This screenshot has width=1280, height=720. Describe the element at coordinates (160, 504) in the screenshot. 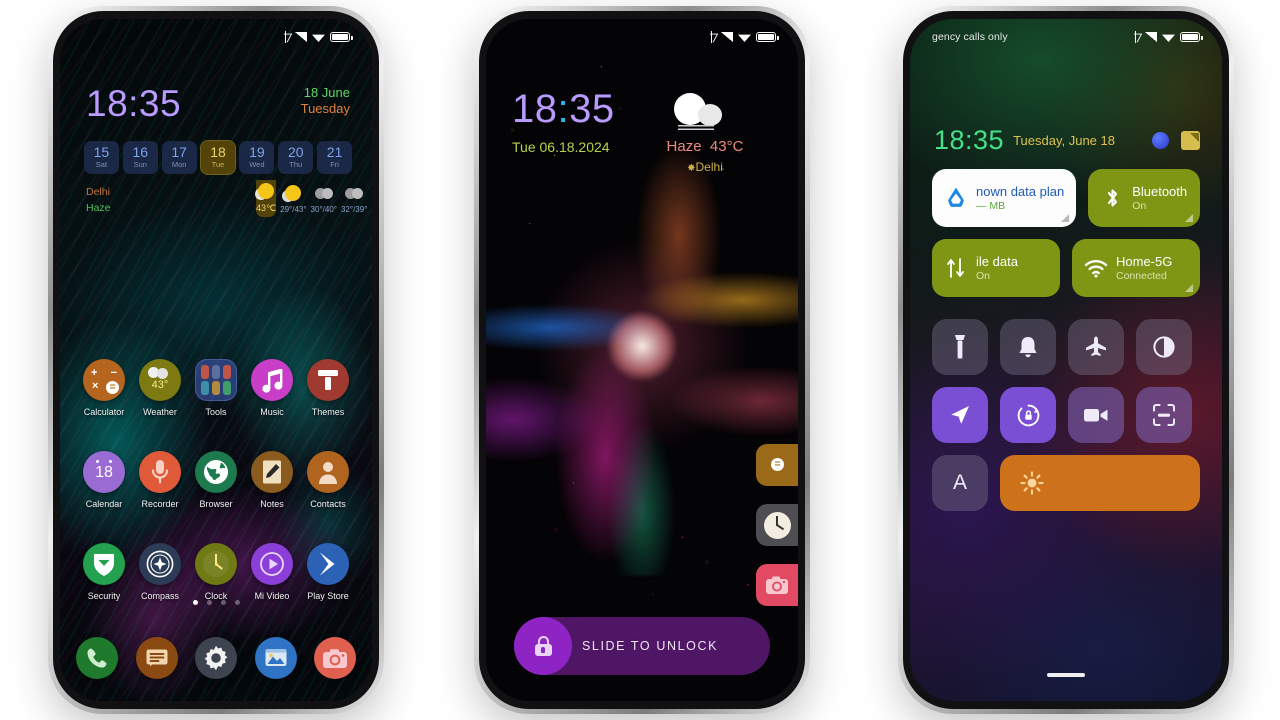

I see `app-label: Recorder` at that location.